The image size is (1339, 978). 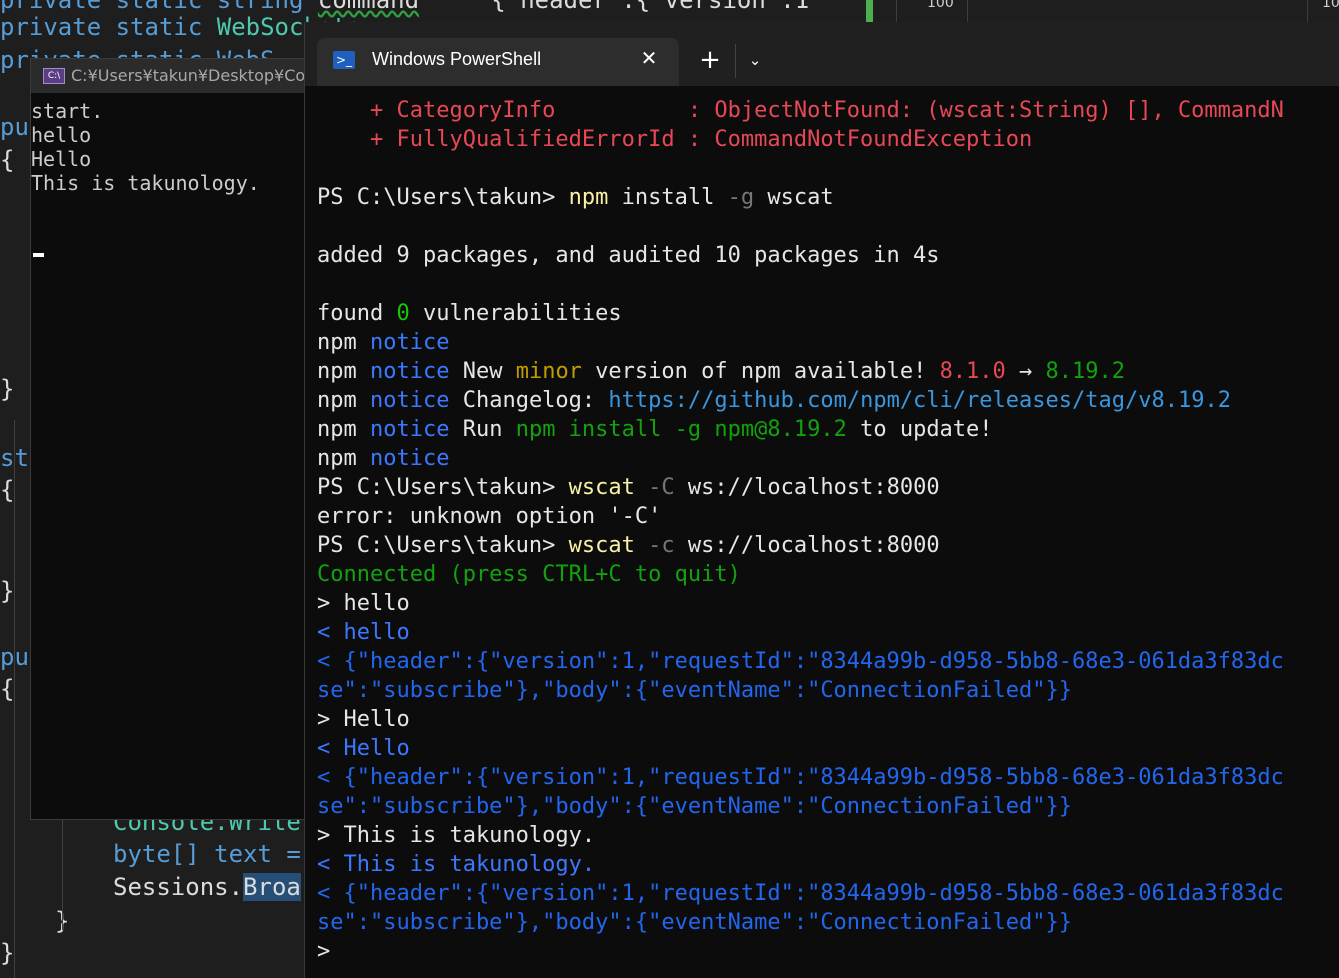 I want to click on powershell-icon: >_, so click(x=344, y=60).